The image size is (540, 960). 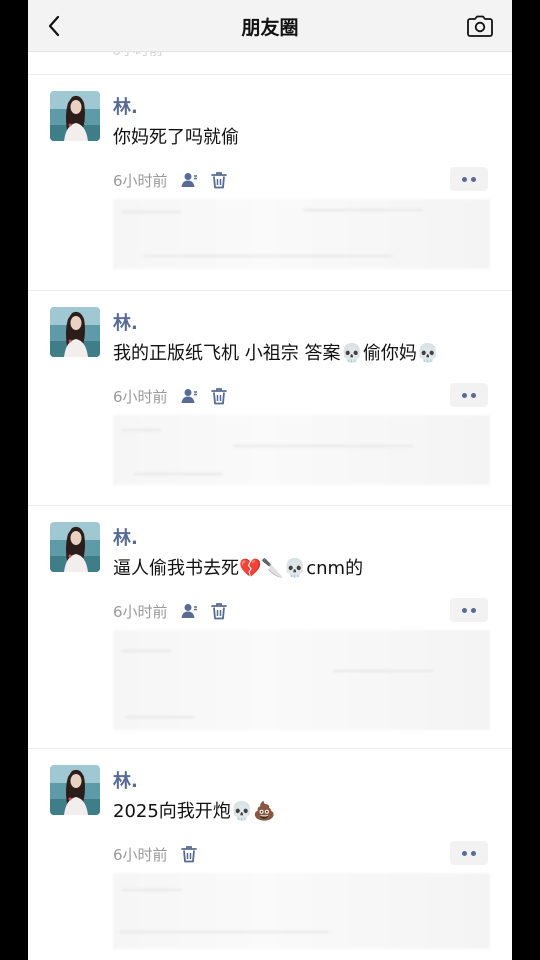 I want to click on page-title: 朋友圈, so click(x=270, y=28).